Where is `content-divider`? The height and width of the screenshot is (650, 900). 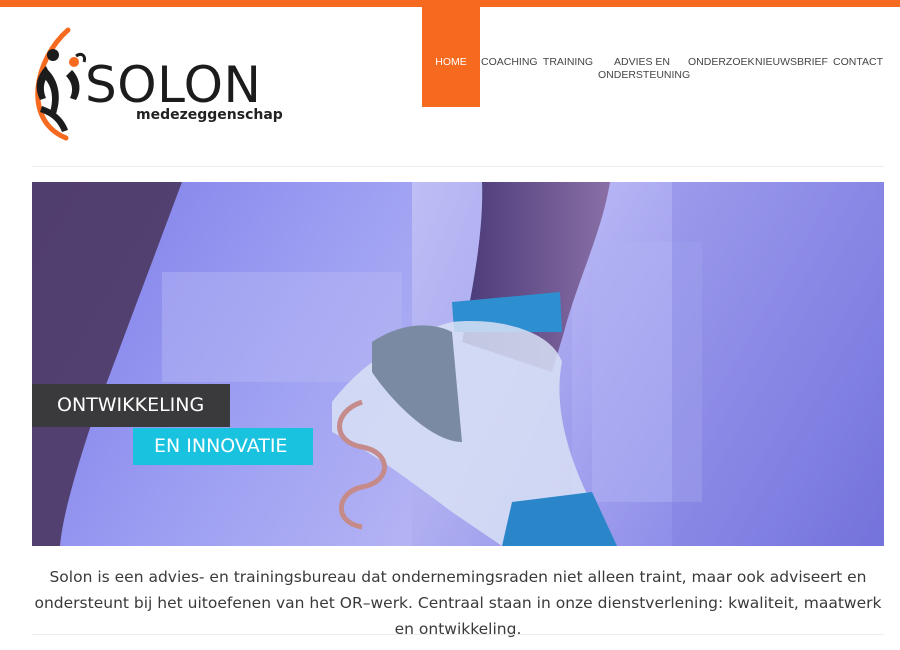 content-divider is located at coordinates (458, 634).